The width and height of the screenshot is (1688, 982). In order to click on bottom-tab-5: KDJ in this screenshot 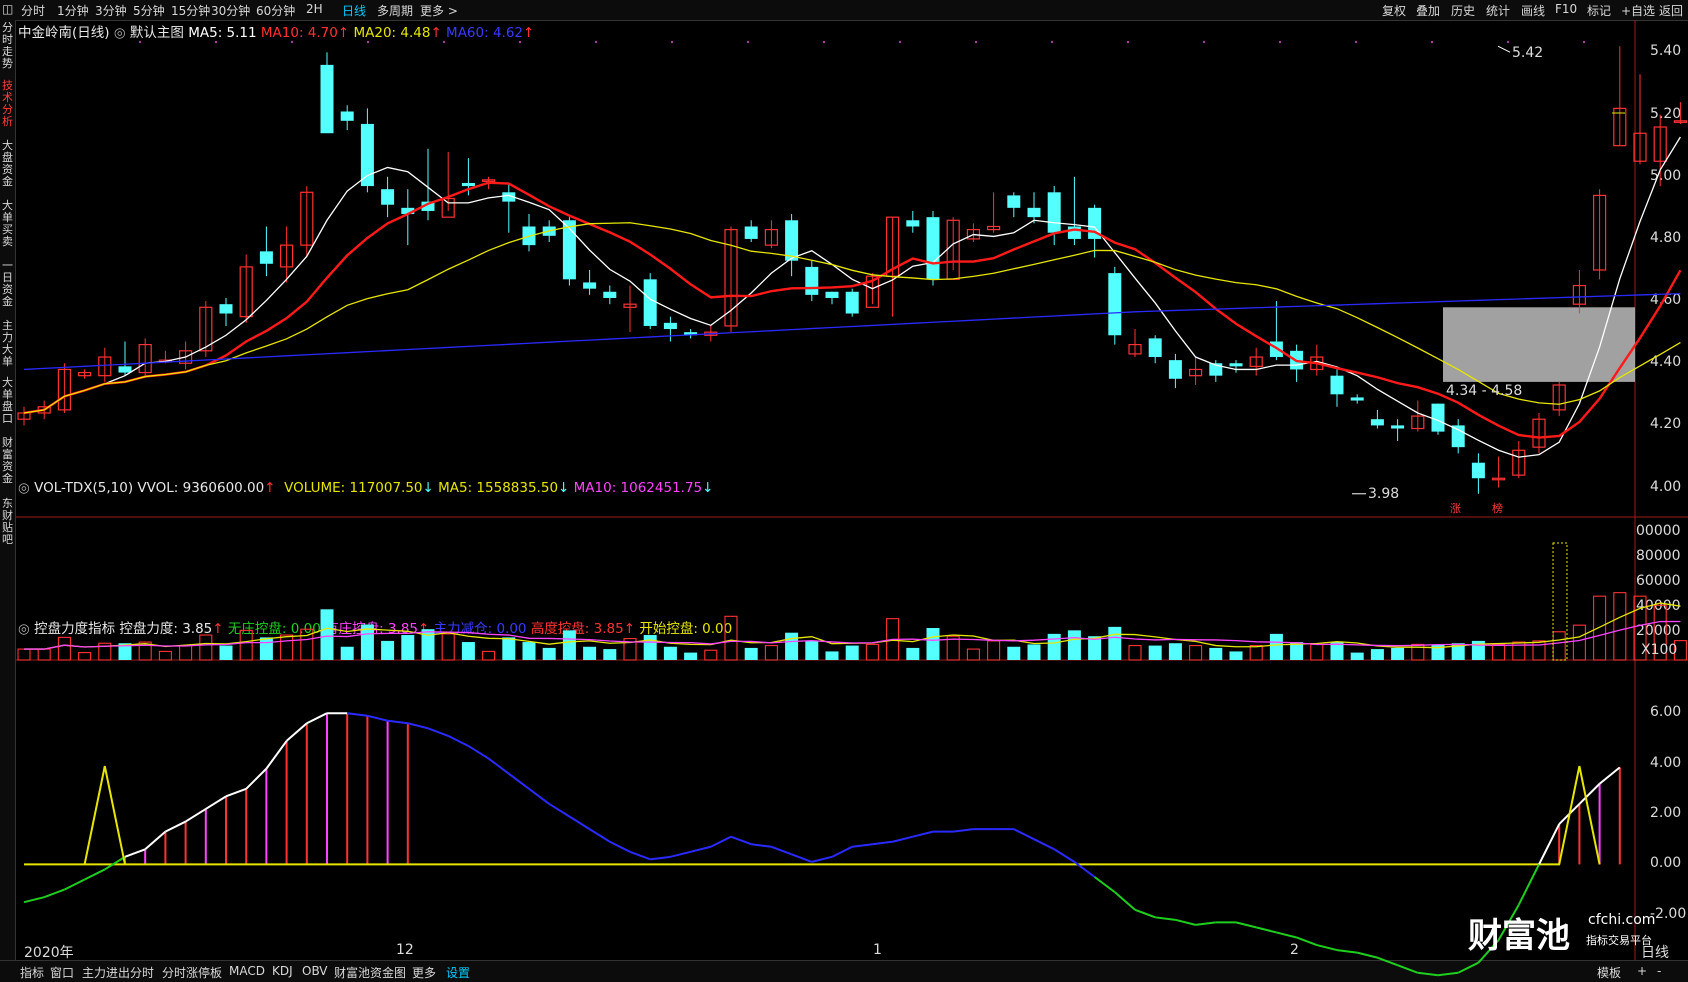, I will do `click(282, 971)`.